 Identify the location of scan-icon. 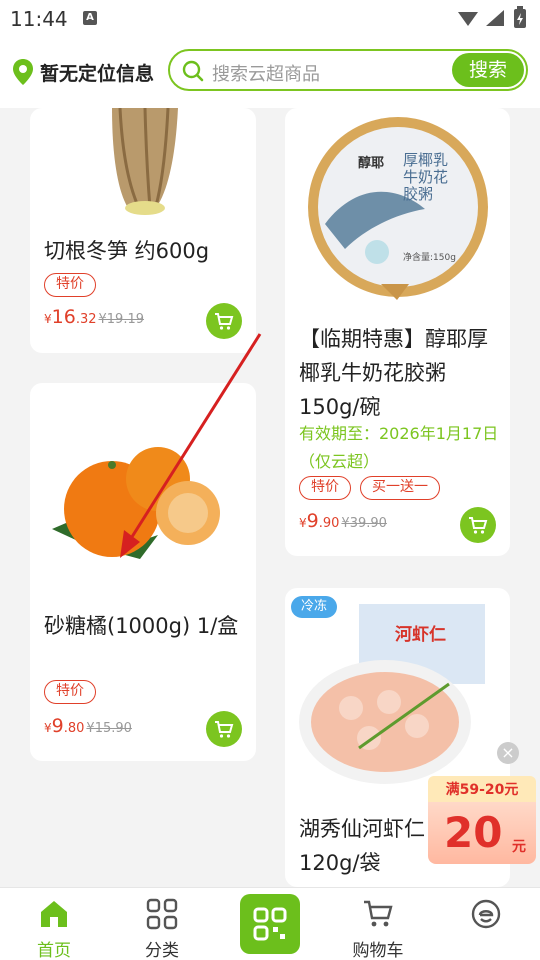
(270, 924).